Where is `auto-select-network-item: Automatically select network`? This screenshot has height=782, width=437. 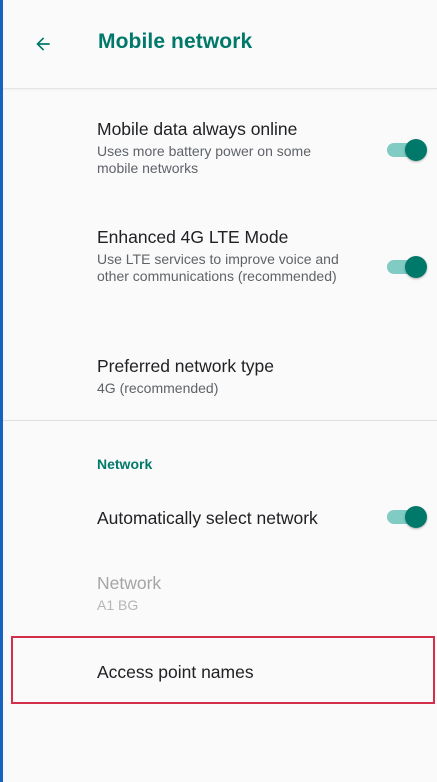 auto-select-network-item: Automatically select network is located at coordinates (220, 527).